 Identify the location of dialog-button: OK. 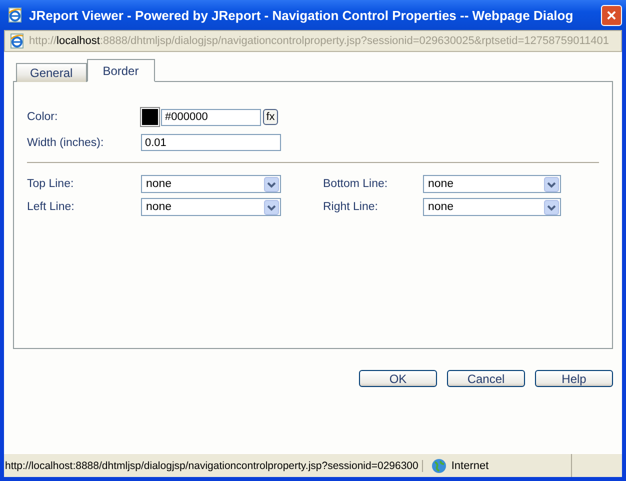
(398, 378).